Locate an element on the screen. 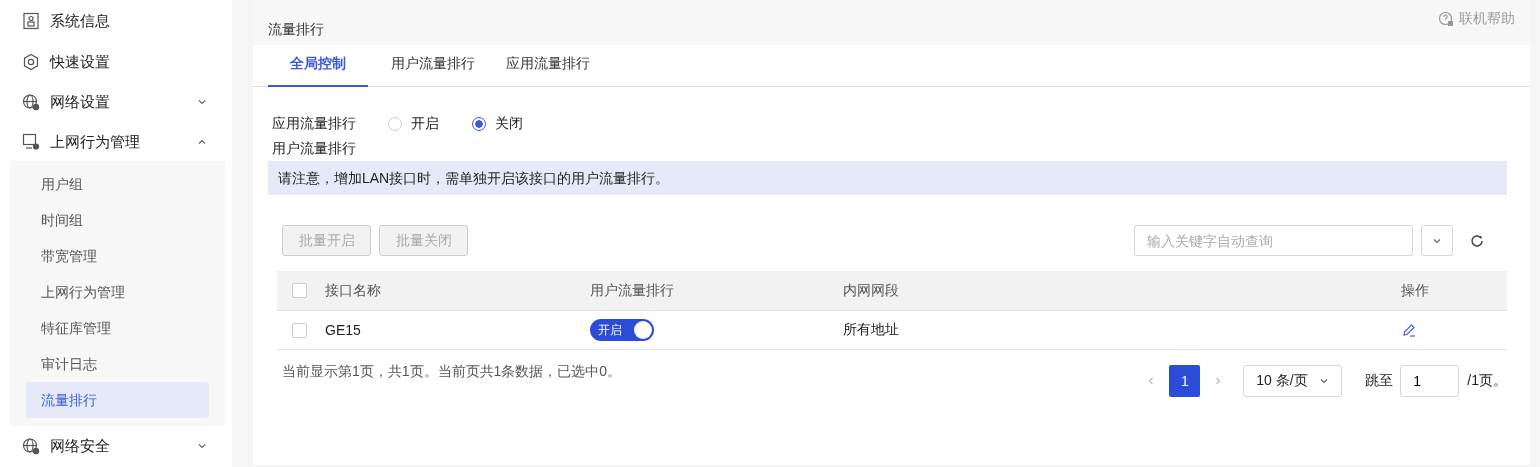  hexagon-icon is located at coordinates (31, 62).